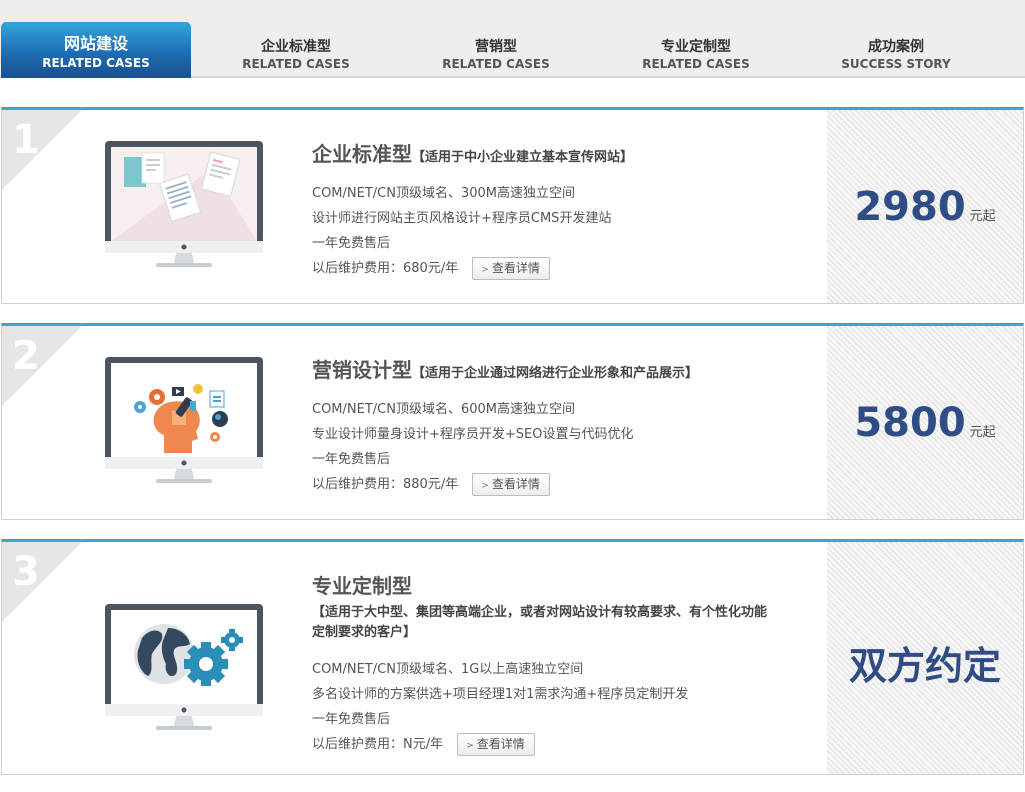 This screenshot has height=792, width=1025. I want to click on tab-enterprise-standard: 企业标准型 RELATED CASES, so click(296, 50).